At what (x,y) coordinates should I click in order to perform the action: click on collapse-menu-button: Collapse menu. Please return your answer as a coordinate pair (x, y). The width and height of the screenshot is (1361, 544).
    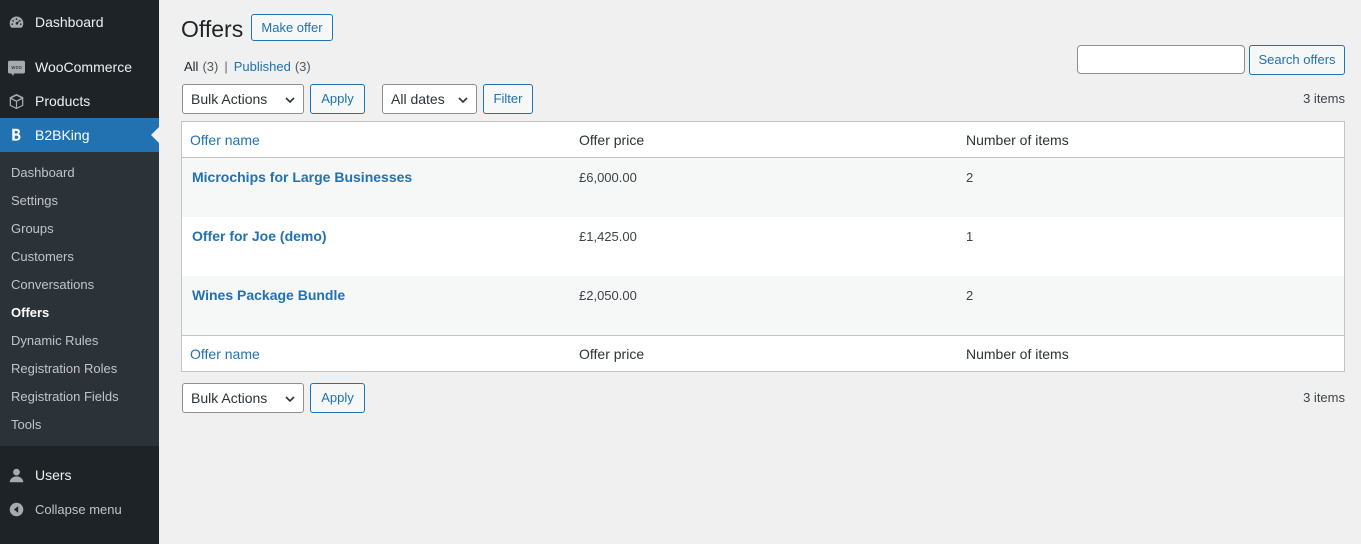
    Looking at the image, I should click on (79, 509).